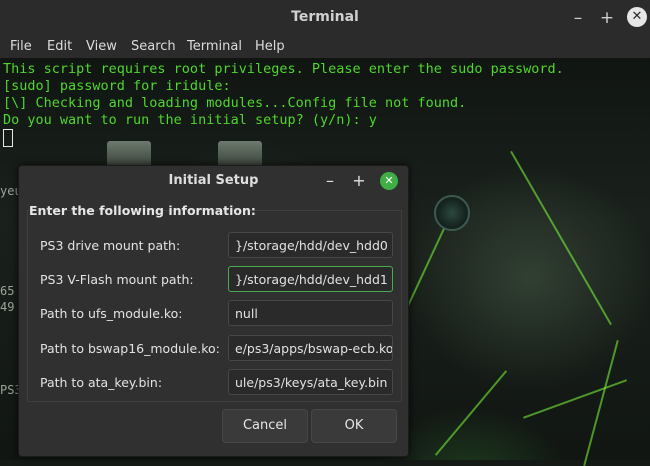 The image size is (650, 466). I want to click on menu-terminal: Terminal, so click(214, 46).